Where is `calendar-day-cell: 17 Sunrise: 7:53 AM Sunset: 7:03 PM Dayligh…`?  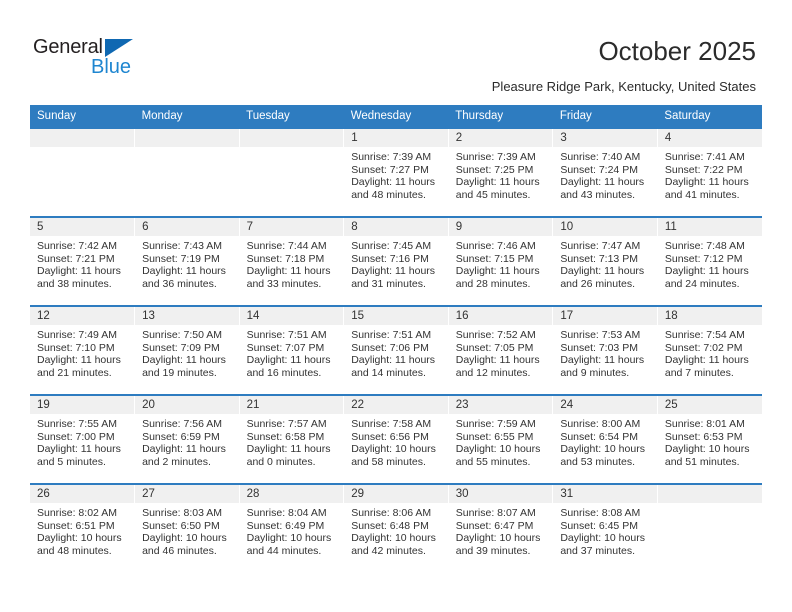
calendar-day-cell: 17 Sunrise: 7:53 AM Sunset: 7:03 PM Dayligh… is located at coordinates (605, 350).